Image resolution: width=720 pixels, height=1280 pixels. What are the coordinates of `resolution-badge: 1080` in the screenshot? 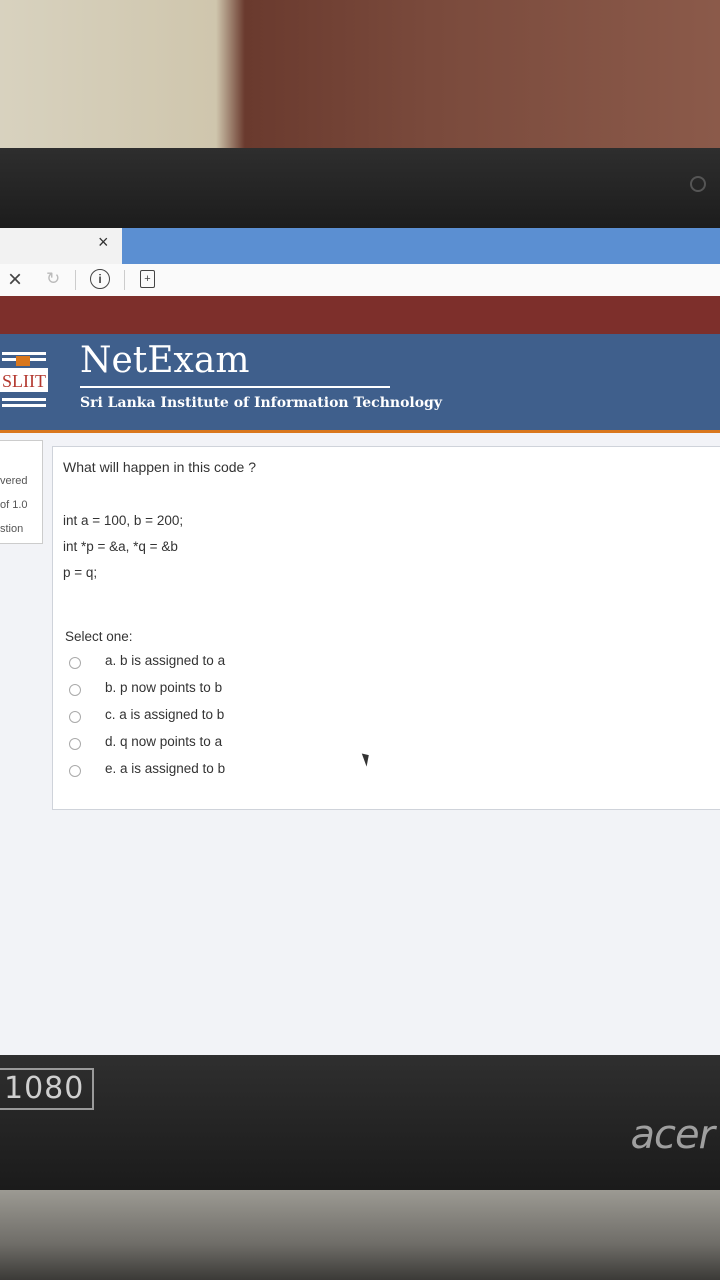 It's located at (47, 1089).